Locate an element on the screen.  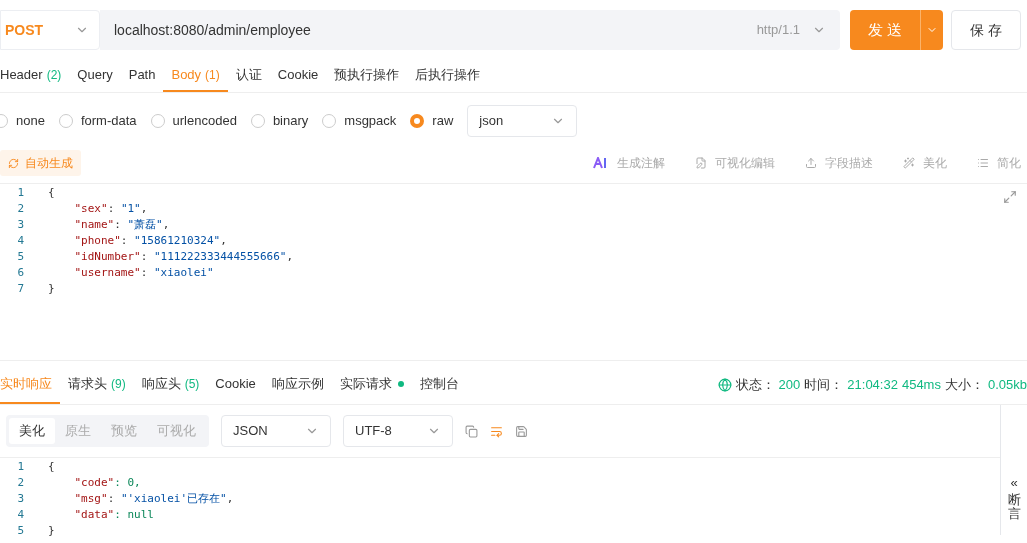
tab: 实际请求 is located at coordinates (371, 384).